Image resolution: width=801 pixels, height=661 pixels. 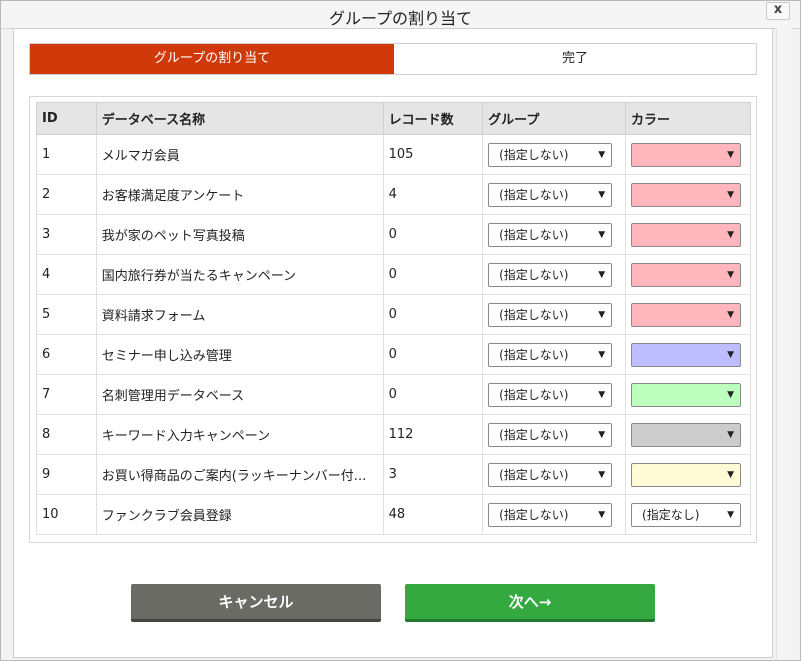 I want to click on close-button: x, so click(x=778, y=11).